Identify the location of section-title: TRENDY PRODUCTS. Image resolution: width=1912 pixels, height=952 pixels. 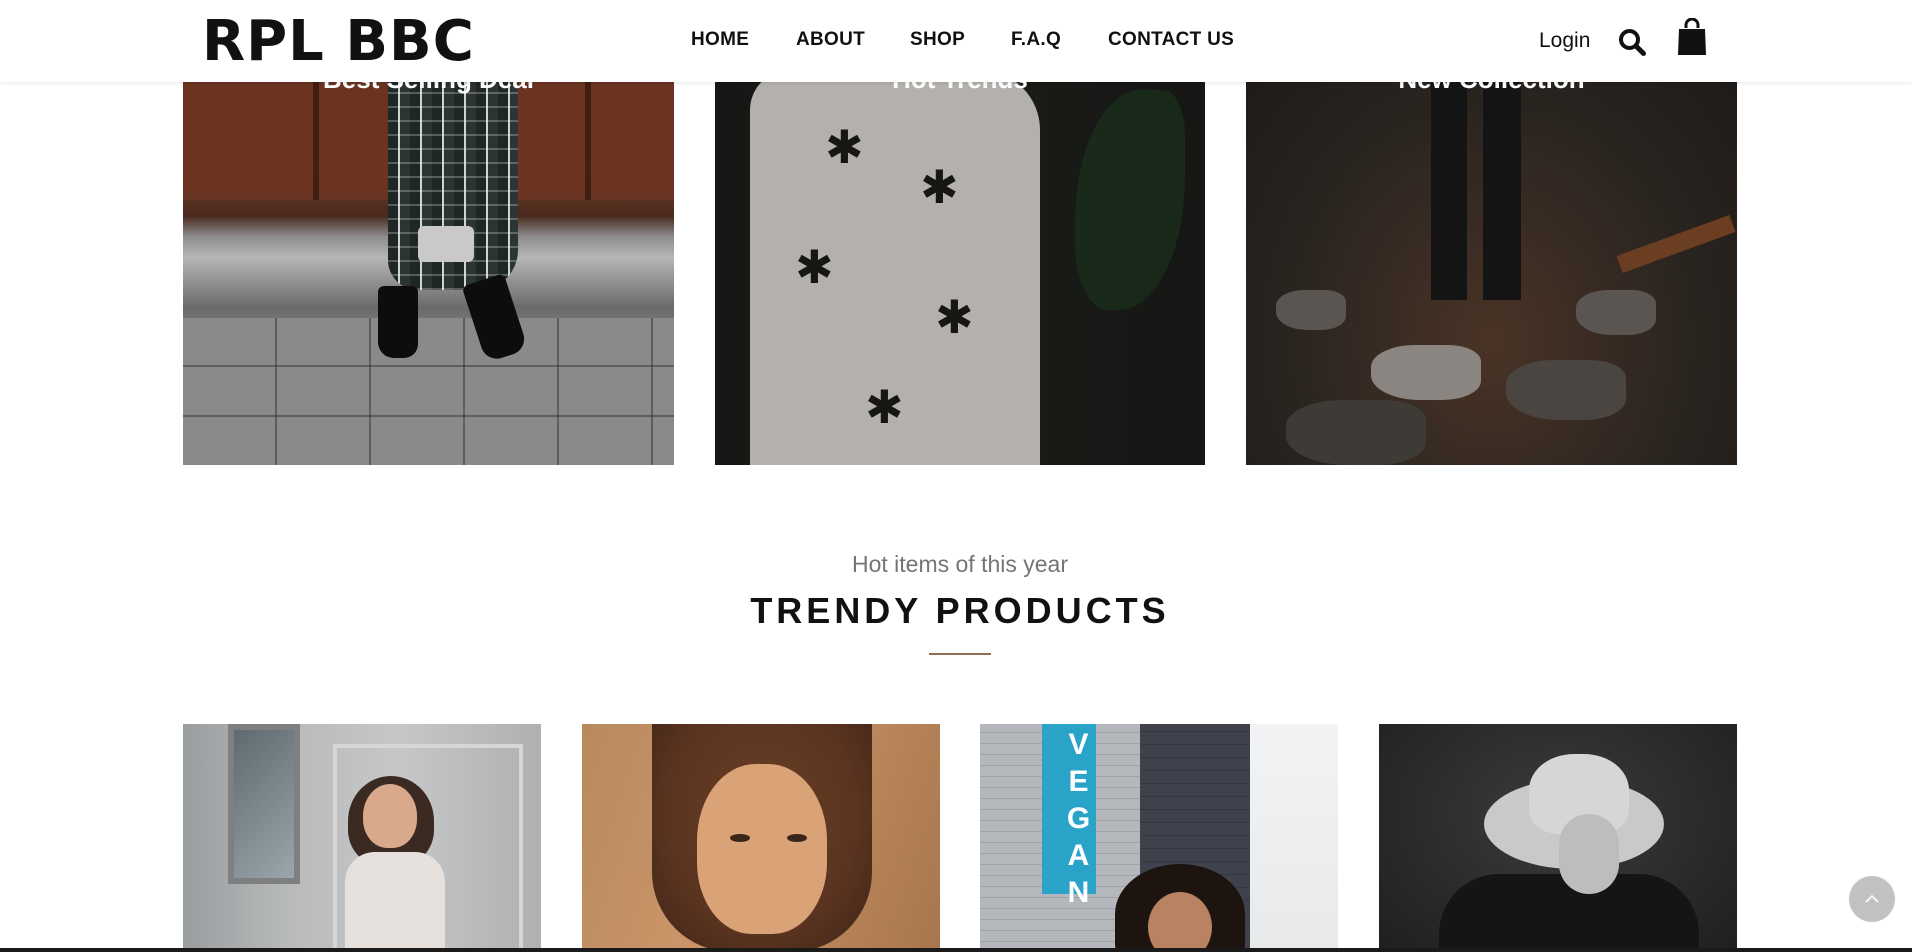
(960, 610).